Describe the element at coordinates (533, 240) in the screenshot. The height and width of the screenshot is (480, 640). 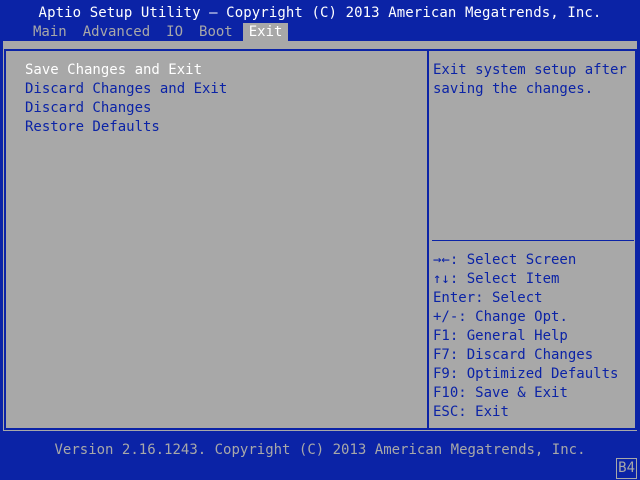
I see `help-divider` at that location.